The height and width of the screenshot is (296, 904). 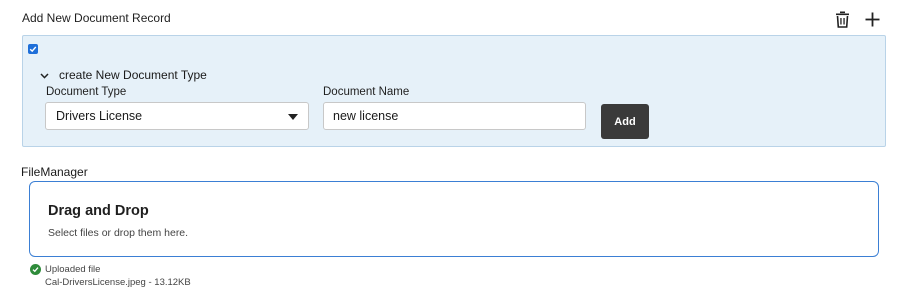 What do you see at coordinates (454, 116) in the screenshot?
I see `document-name-input` at bounding box center [454, 116].